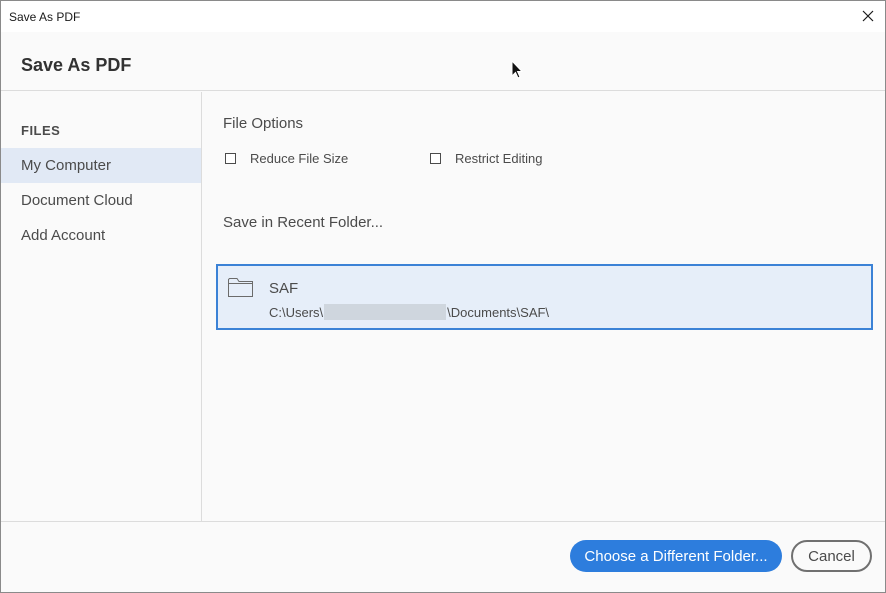  I want to click on redacted-username, so click(385, 312).